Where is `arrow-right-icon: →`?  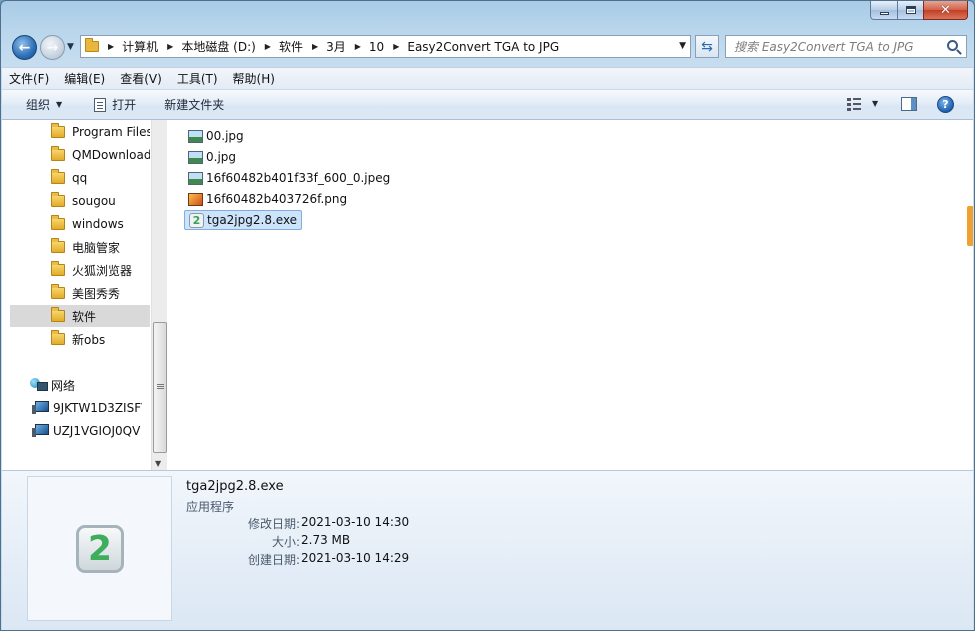
arrow-right-icon: → is located at coordinates (52, 47).